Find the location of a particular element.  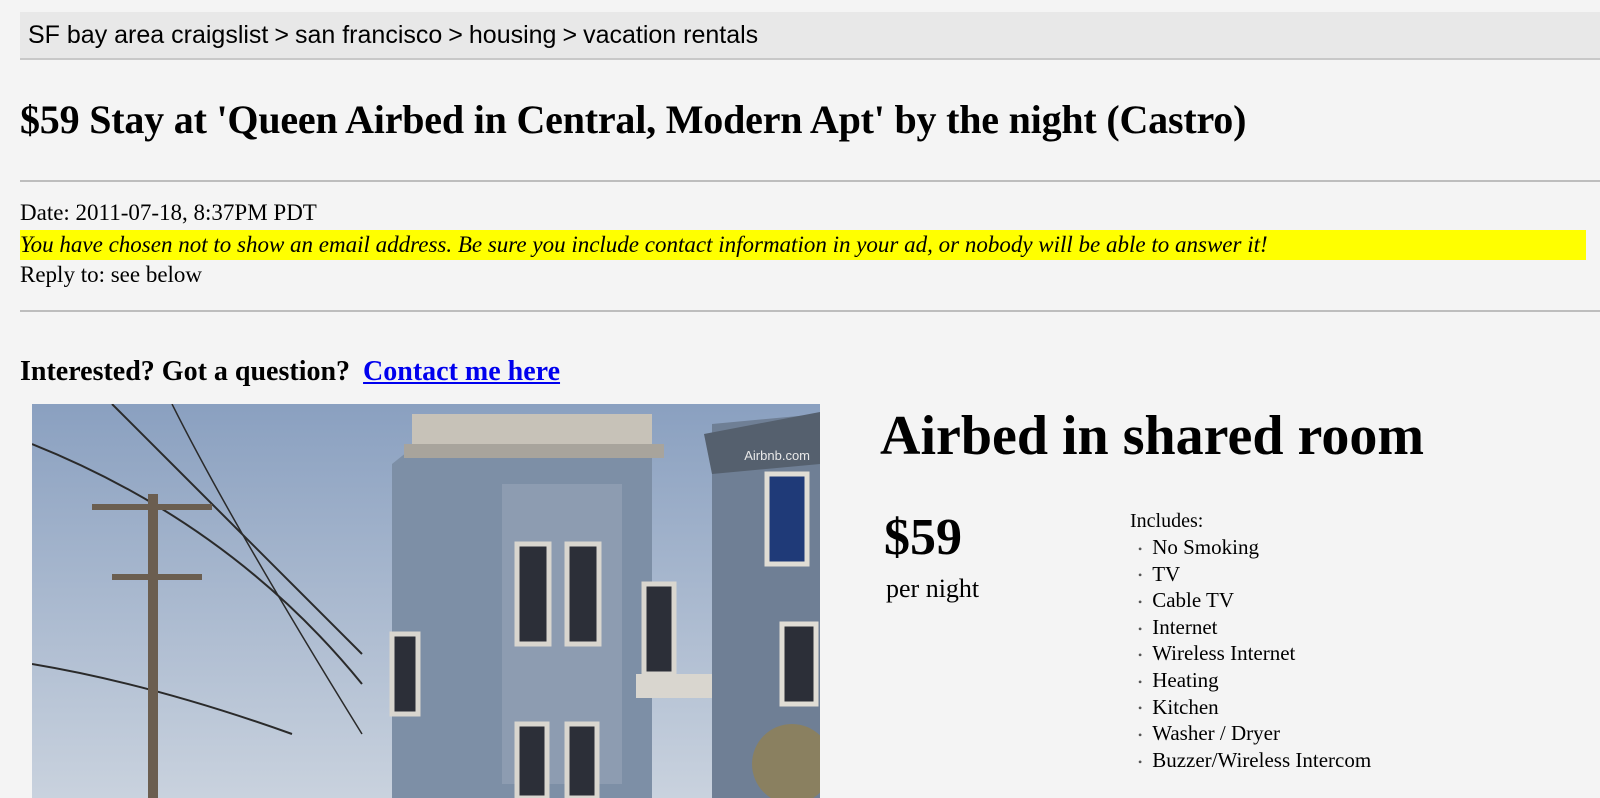

amenity-label: Washer / Dryer is located at coordinates (1216, 733).